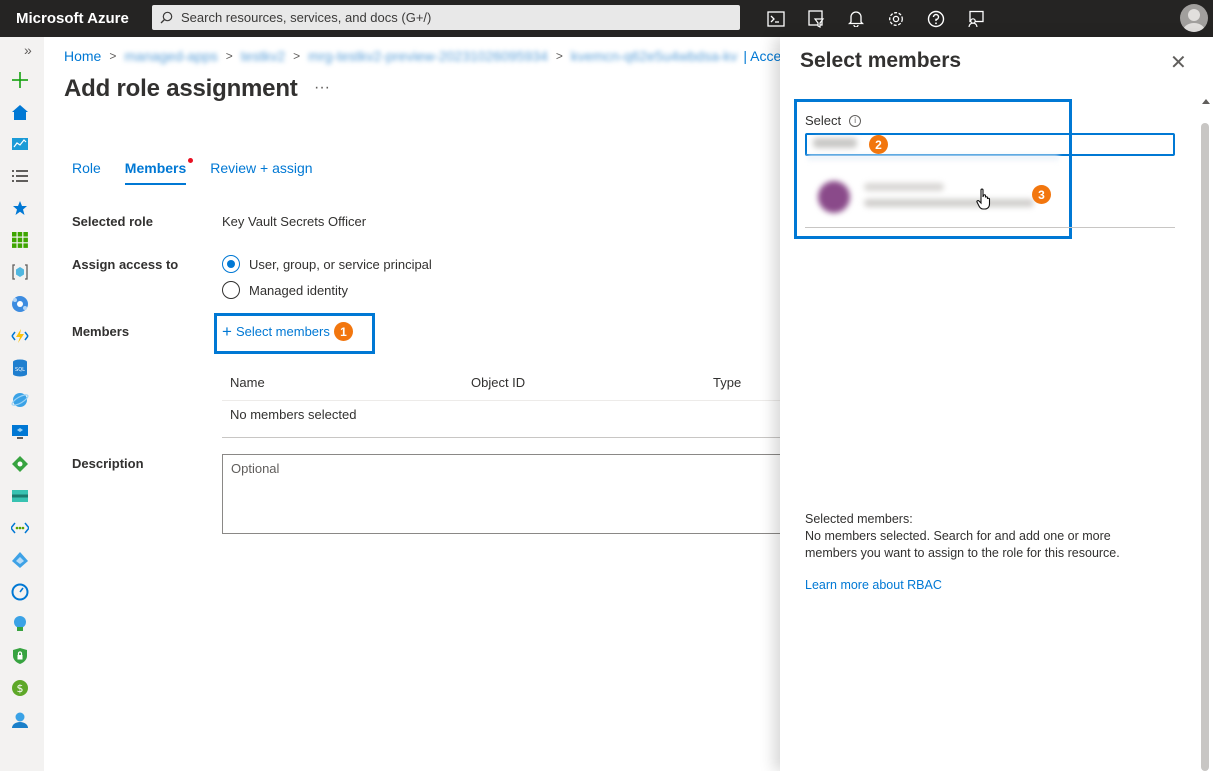  Describe the element at coordinates (108, 463) in the screenshot. I see `description-label: Description` at that location.